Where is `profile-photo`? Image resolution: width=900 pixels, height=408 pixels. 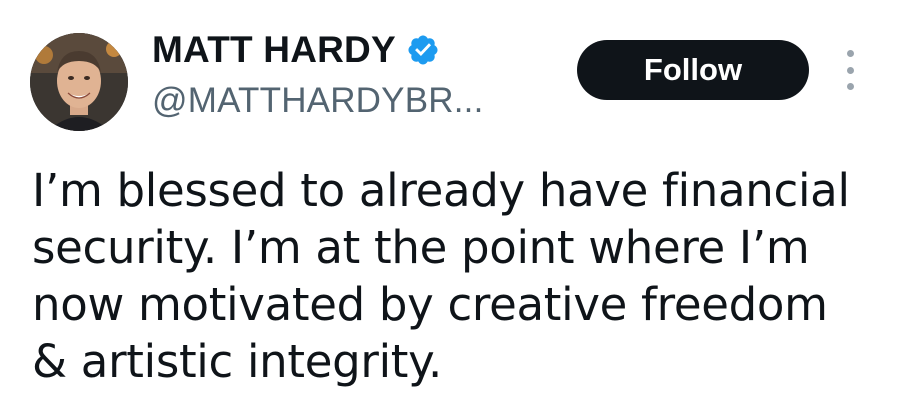
profile-photo is located at coordinates (79, 82).